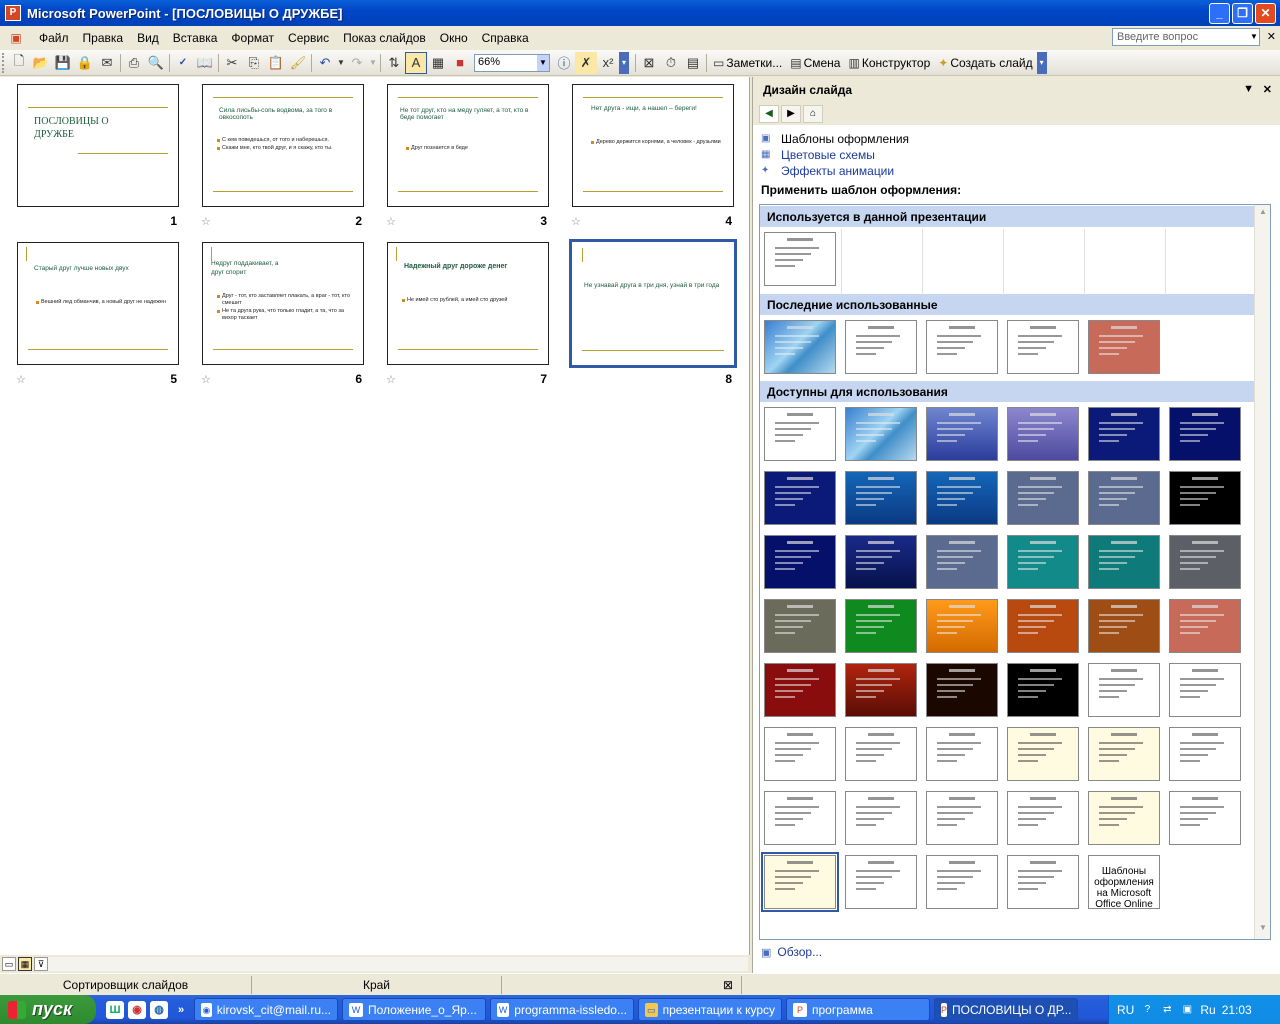 The image size is (1280, 1024). I want to click on document-icon: ▣, so click(16, 38).